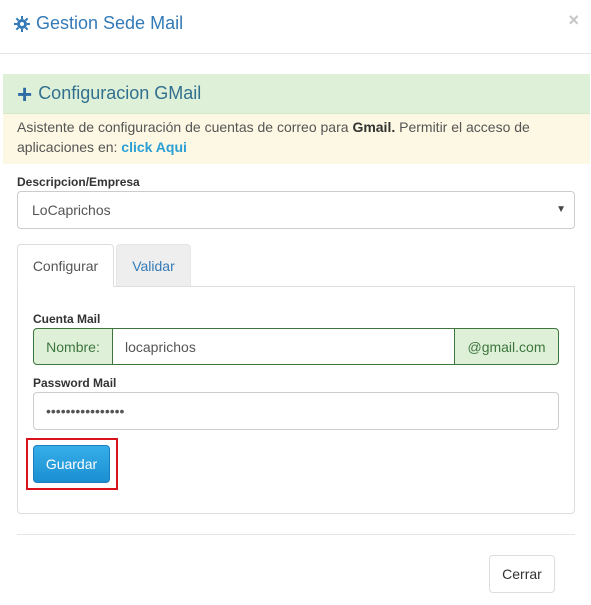 The height and width of the screenshot is (605, 591). What do you see at coordinates (296, 210) in the screenshot?
I see `empresa-select: LoCaprichos ▼` at bounding box center [296, 210].